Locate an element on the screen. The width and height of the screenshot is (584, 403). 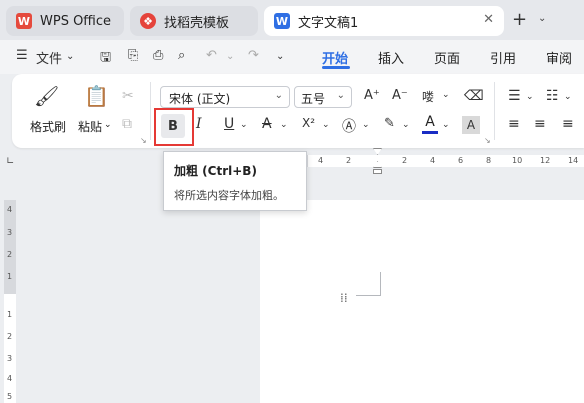
paste-button: 粘贴 is located at coordinates (90, 126).